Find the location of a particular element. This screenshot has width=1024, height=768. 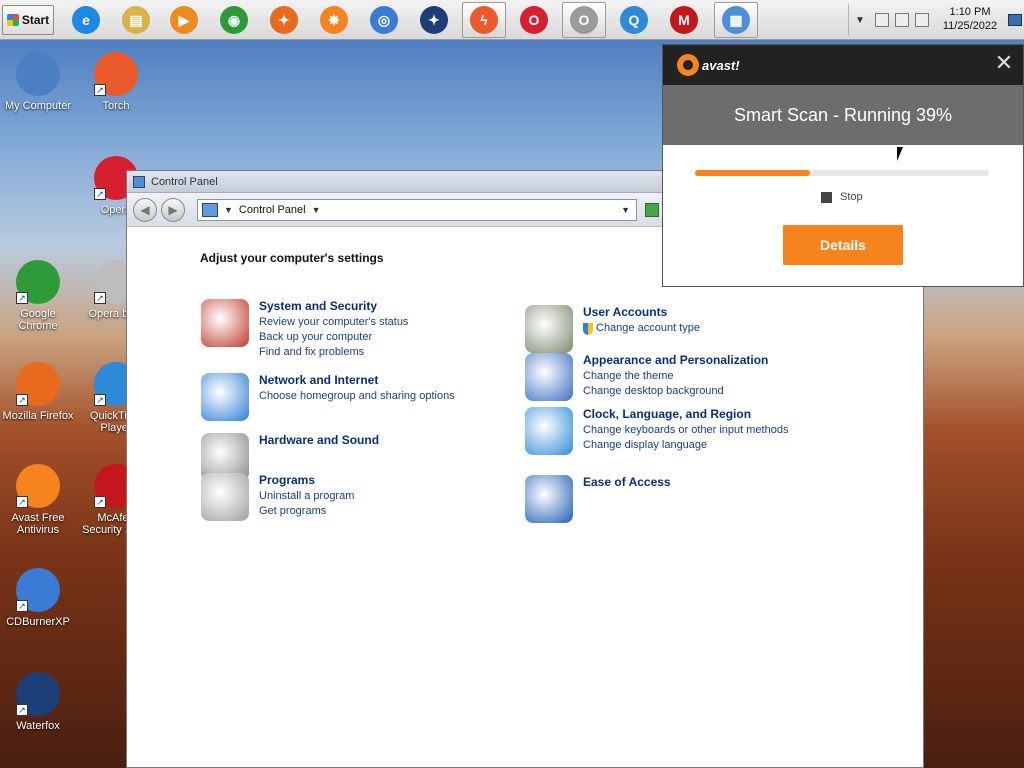

firefox-icon: ✦ is located at coordinates (284, 20).